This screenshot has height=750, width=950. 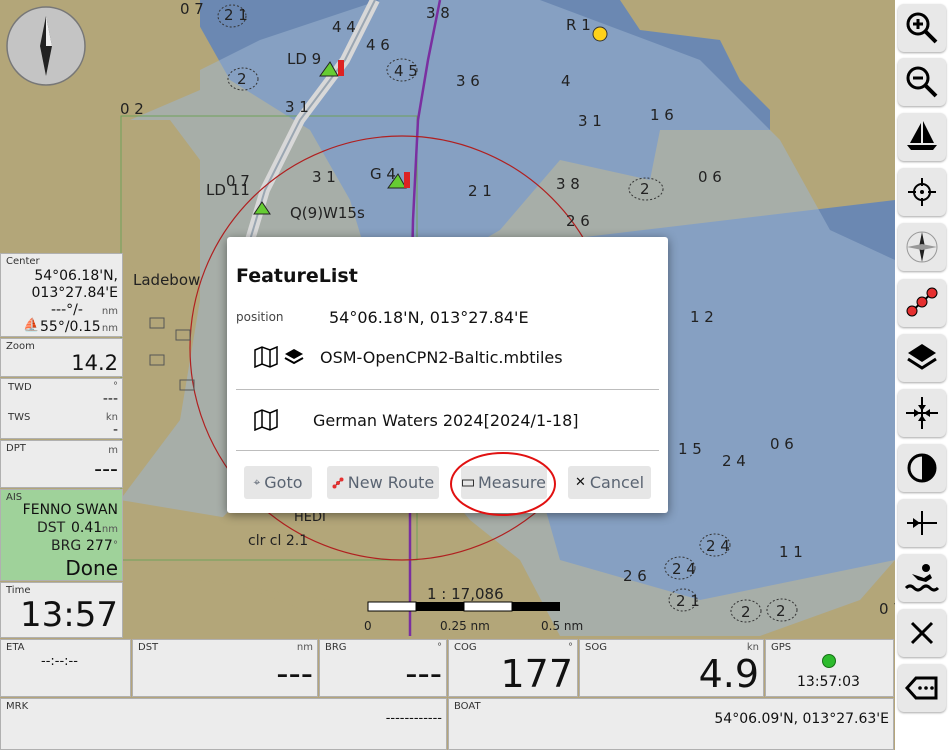 What do you see at coordinates (110, 399) in the screenshot?
I see `twd-value: ---` at bounding box center [110, 399].